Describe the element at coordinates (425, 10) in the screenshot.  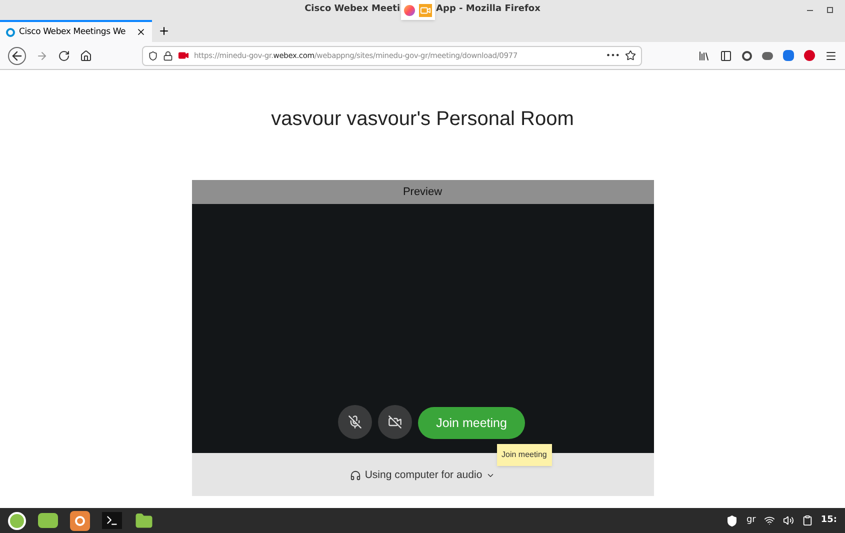
I see `camera-app-icon` at that location.